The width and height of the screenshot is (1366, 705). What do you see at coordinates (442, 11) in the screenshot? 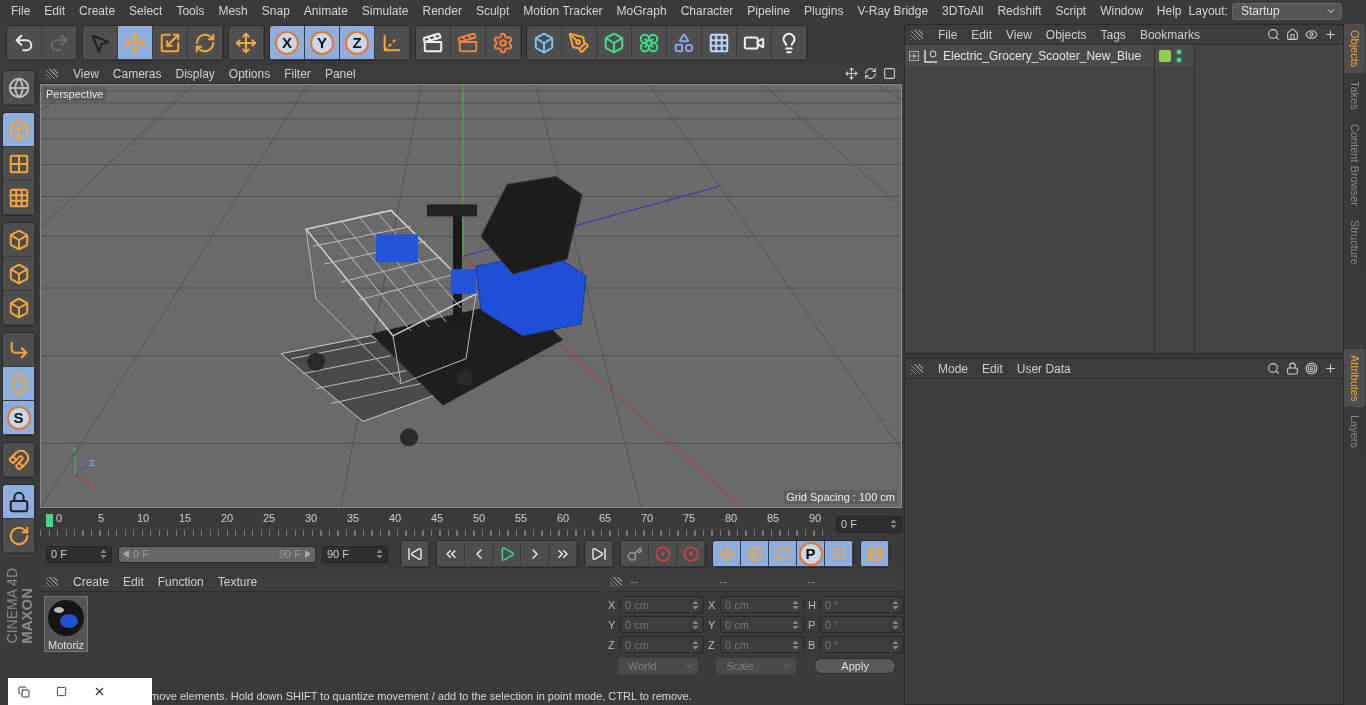
I see `menu-item: Render` at bounding box center [442, 11].